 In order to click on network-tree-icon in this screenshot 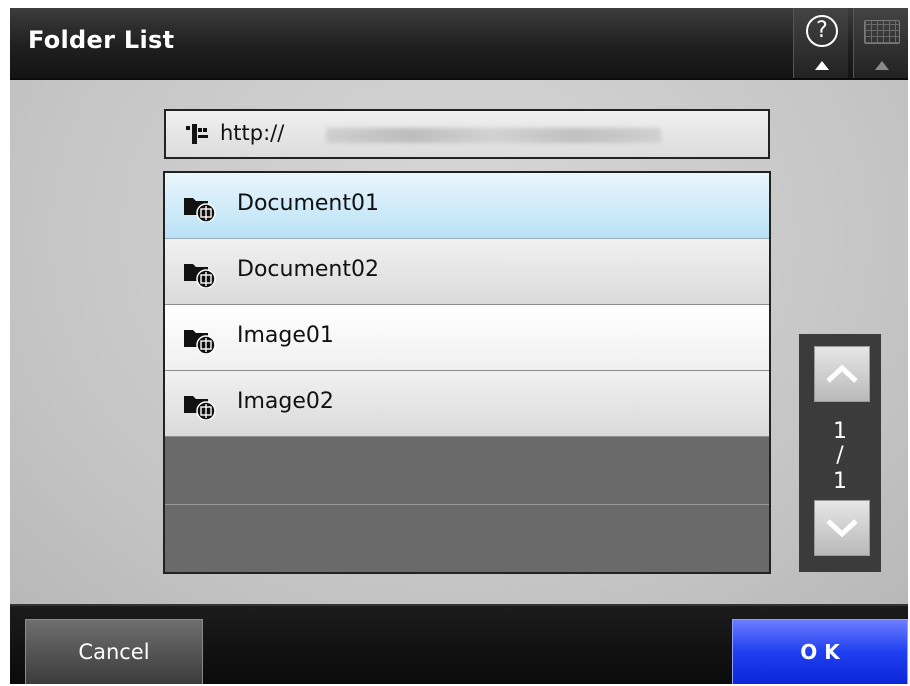, I will do `click(197, 134)`.